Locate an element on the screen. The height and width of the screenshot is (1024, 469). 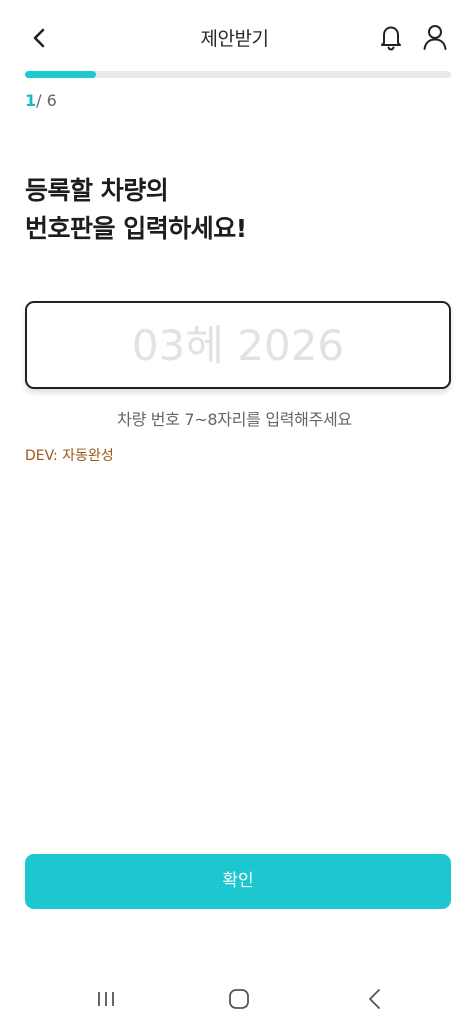
heading-line-1: 등록할 차량의 is located at coordinates (97, 190).